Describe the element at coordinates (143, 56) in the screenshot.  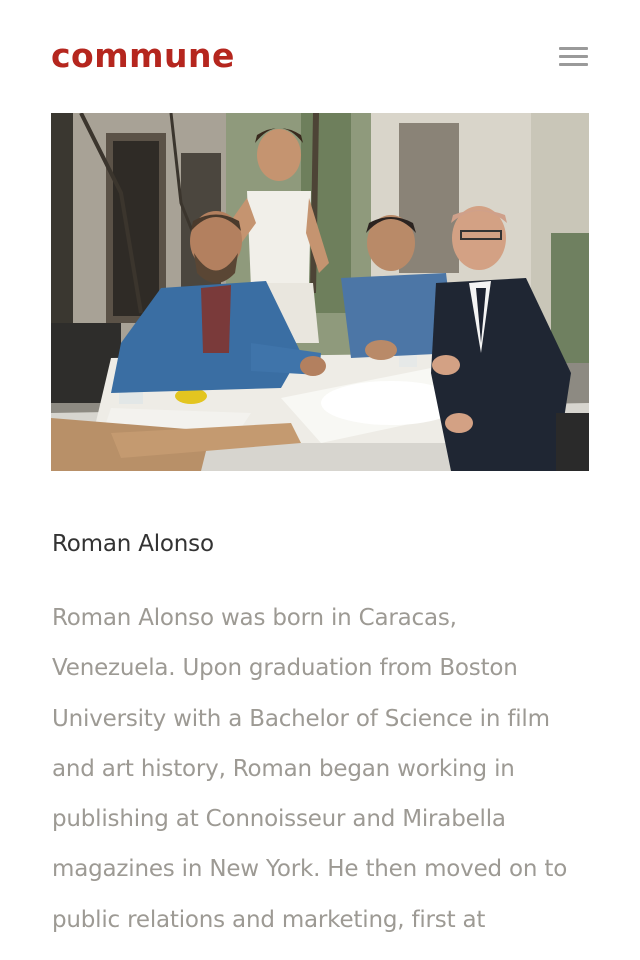
I see `commune-logo: commune` at that location.